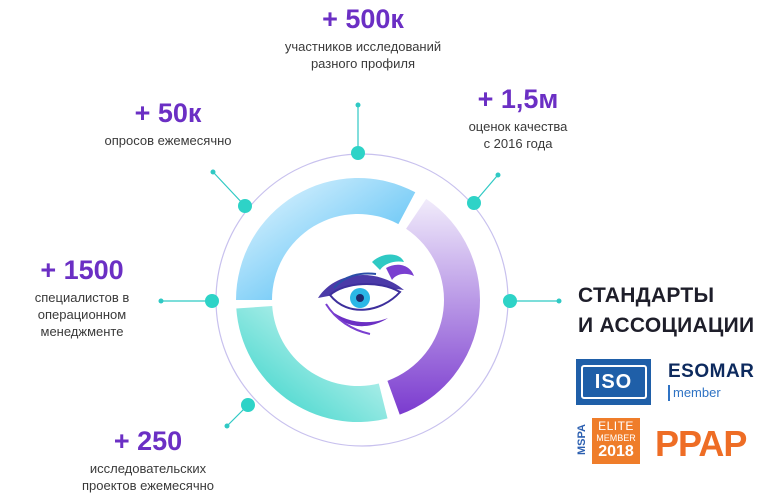 Image resolution: width=783 pixels, height=503 pixels. What do you see at coordinates (168, 113) in the screenshot?
I see `stat-number: + 50к` at bounding box center [168, 113].